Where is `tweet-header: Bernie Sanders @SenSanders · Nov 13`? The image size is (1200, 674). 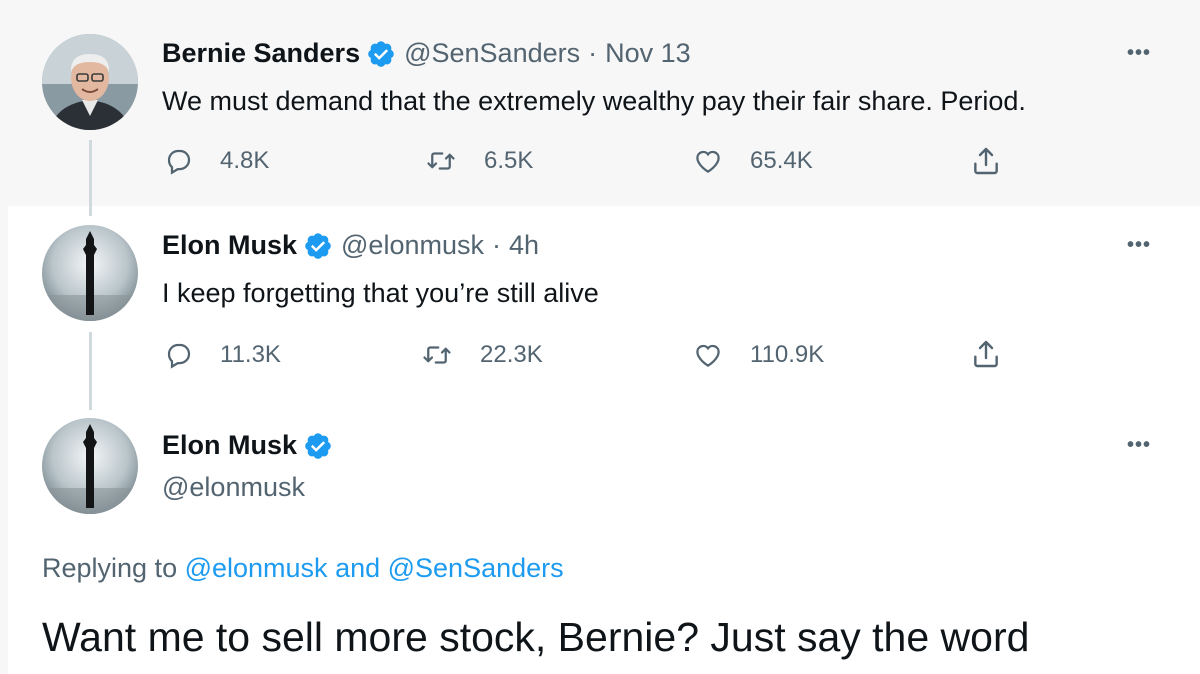 tweet-header: Bernie Sanders @SenSanders · Nov 13 is located at coordinates (426, 53).